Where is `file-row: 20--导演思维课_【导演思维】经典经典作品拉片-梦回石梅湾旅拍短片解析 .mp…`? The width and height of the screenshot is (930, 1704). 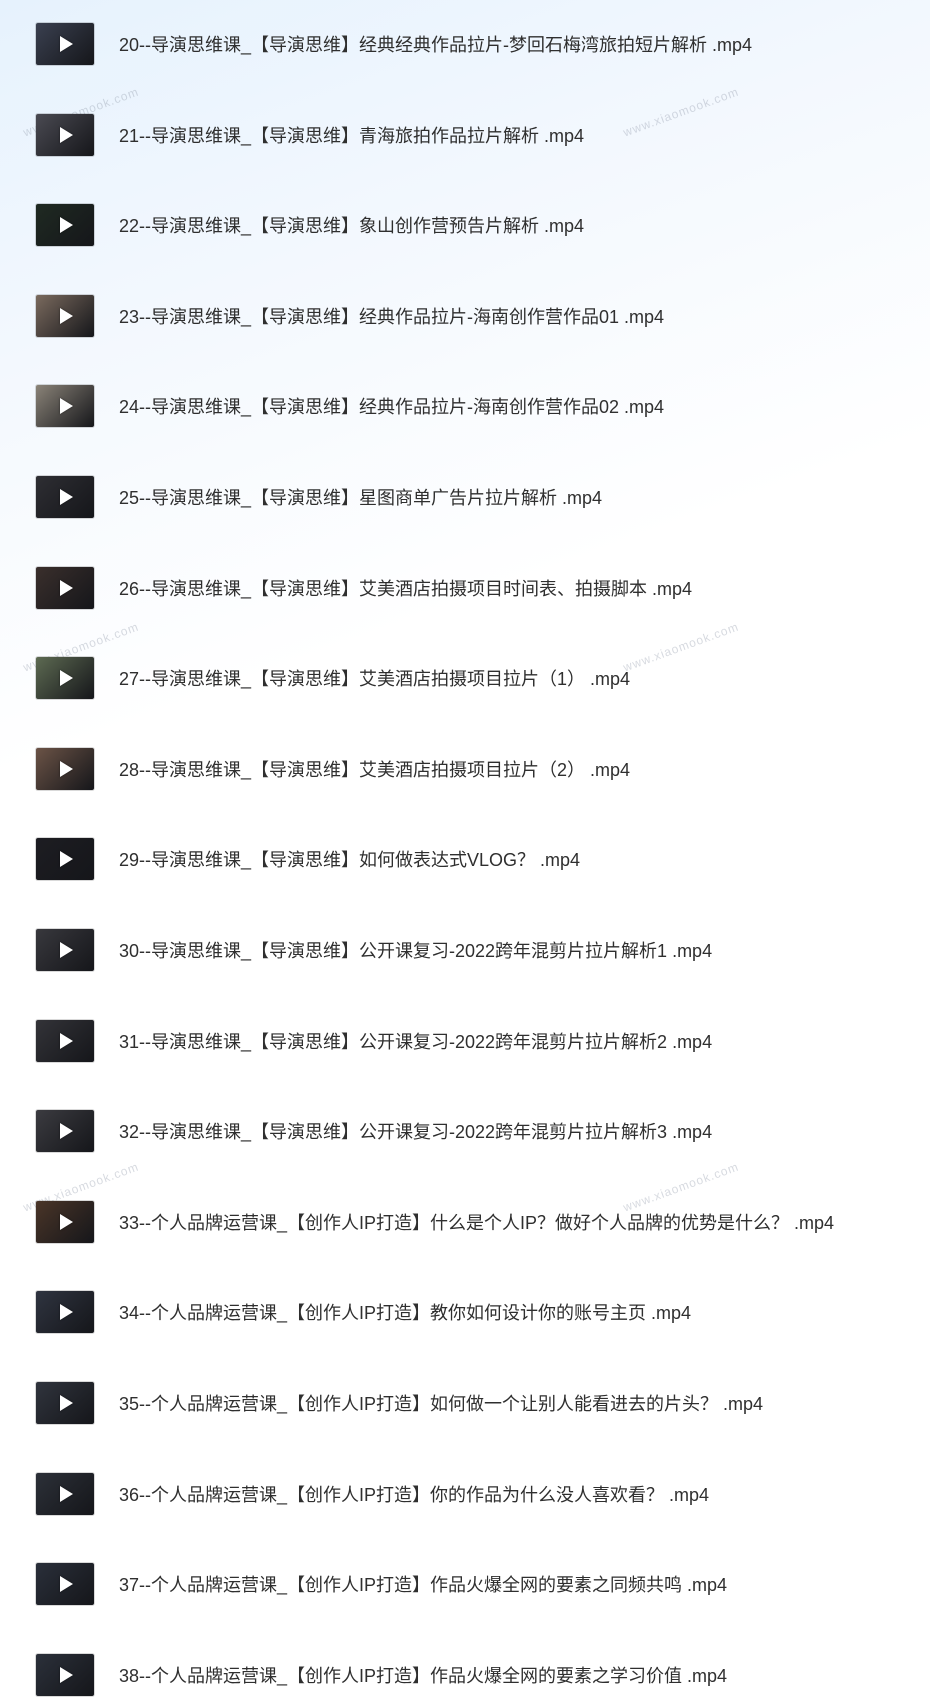
file-row: 20--导演思维课_【导演思维】经典经典作品拉片-梦回石梅湾旅拍短片解析 .mp… is located at coordinates (394, 44).